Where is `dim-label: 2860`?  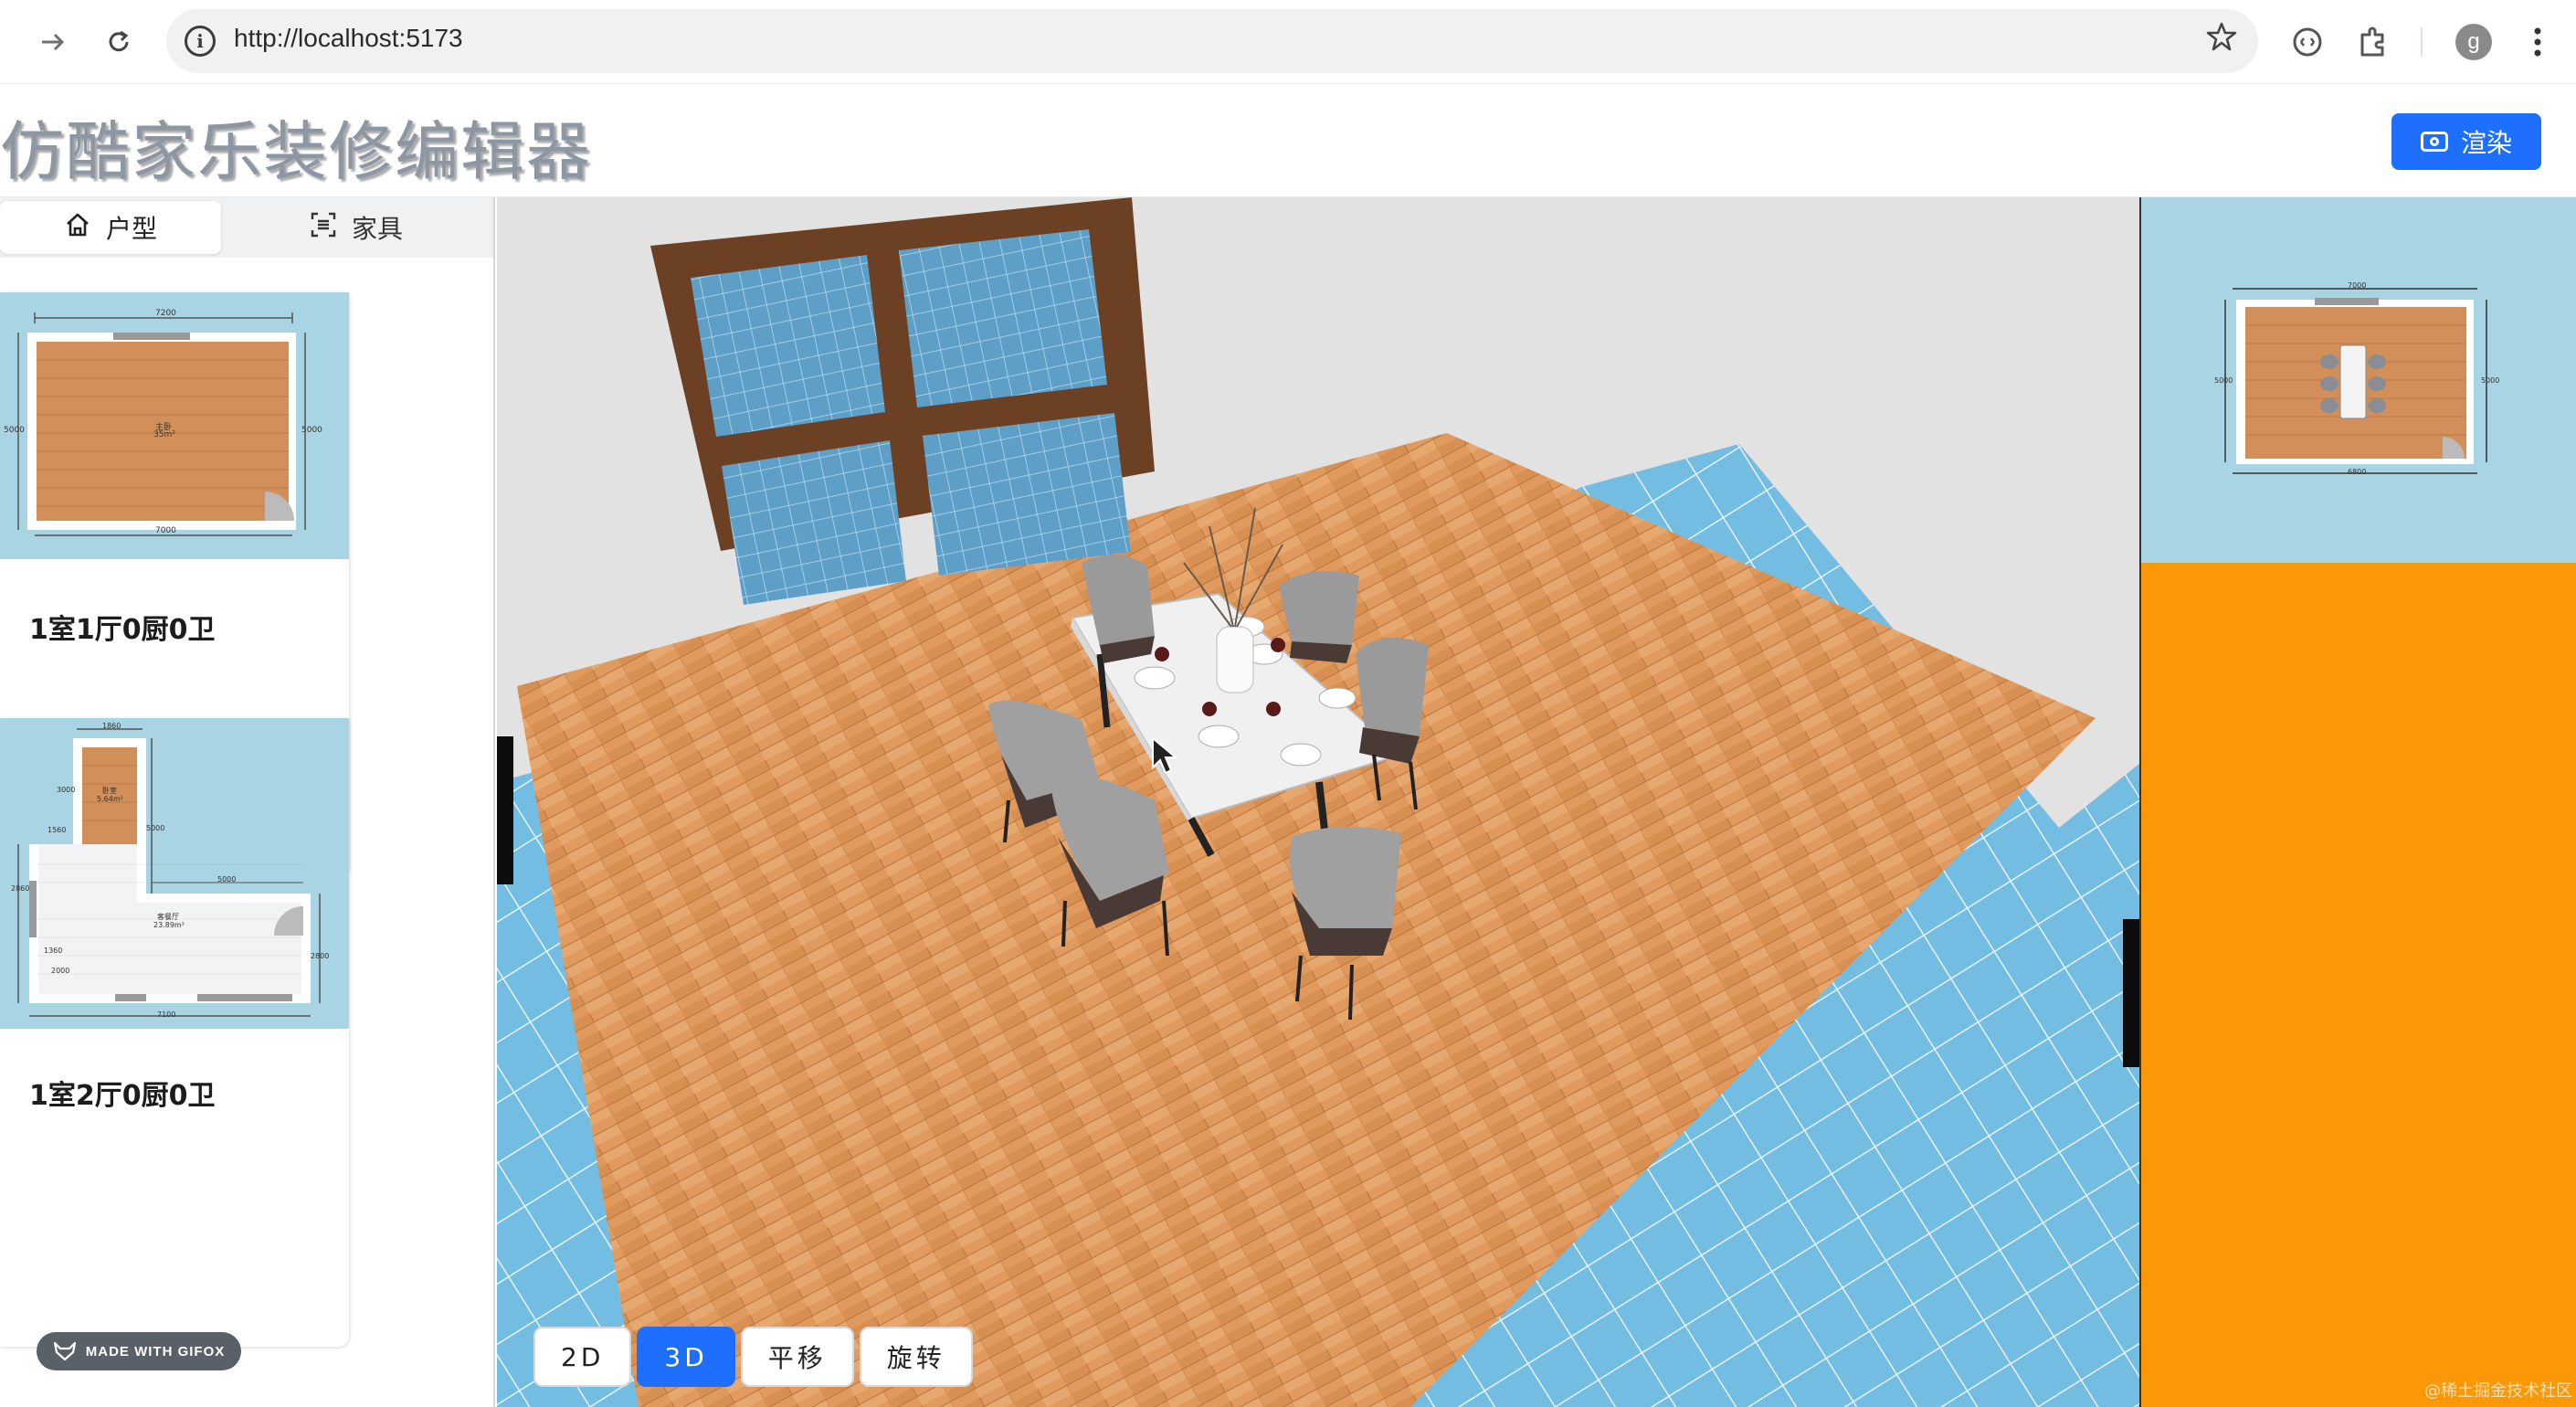
dim-label: 2860 is located at coordinates (20, 888).